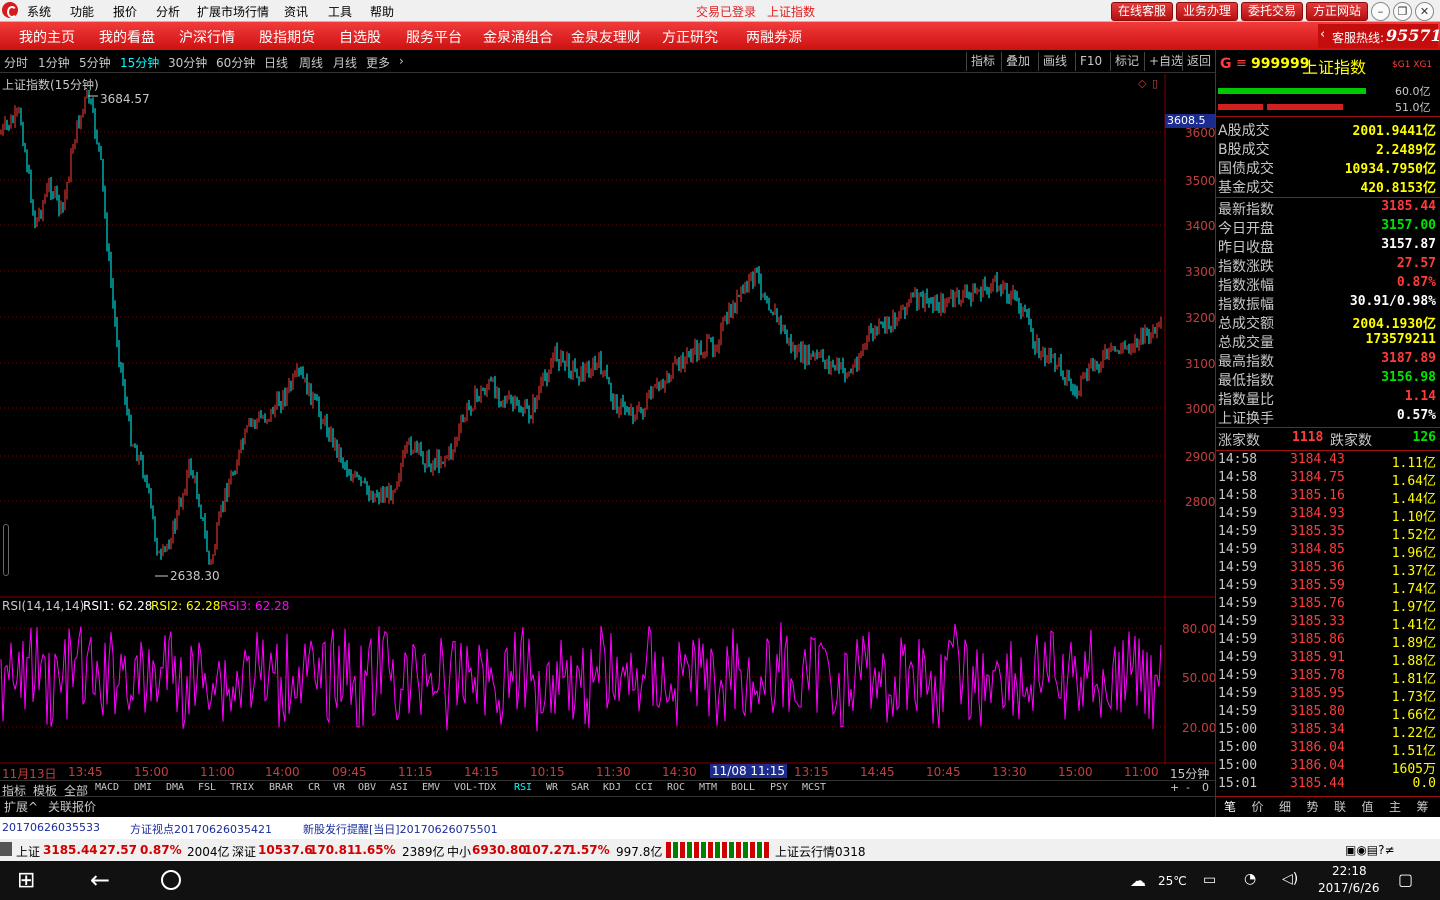 This screenshot has height=900, width=1440. Describe the element at coordinates (382, 11) in the screenshot. I see `menu-help: 帮助` at that location.